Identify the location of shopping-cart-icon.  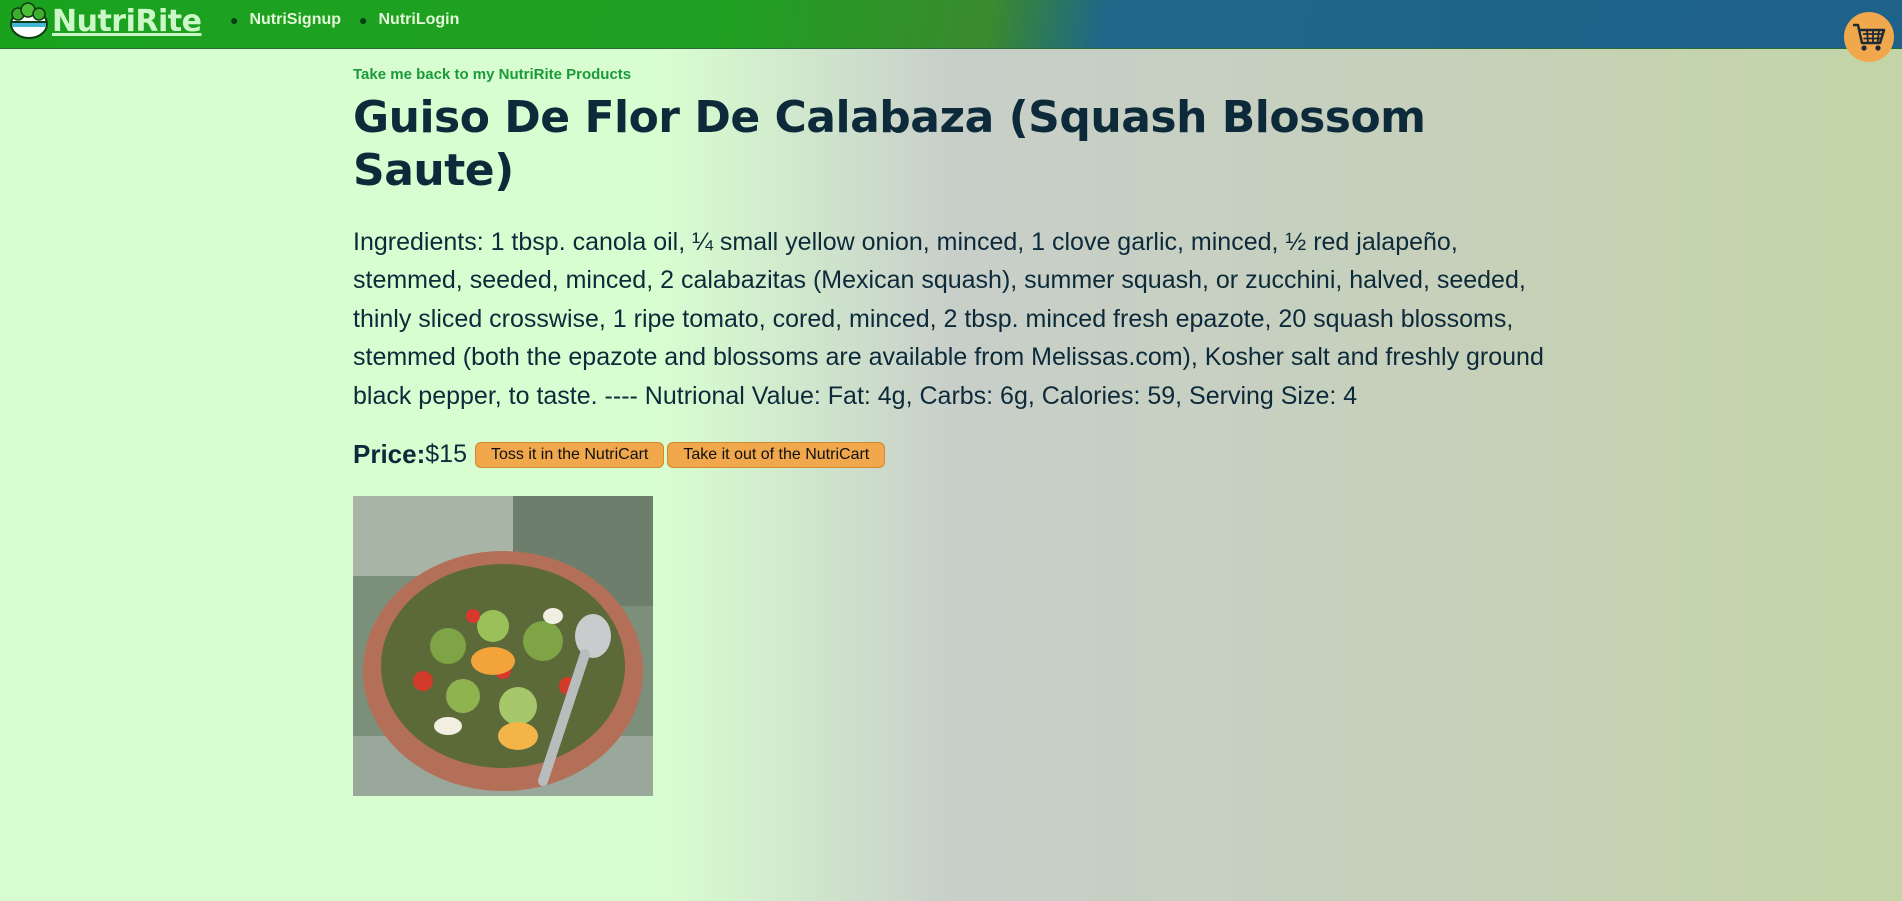
(1869, 37).